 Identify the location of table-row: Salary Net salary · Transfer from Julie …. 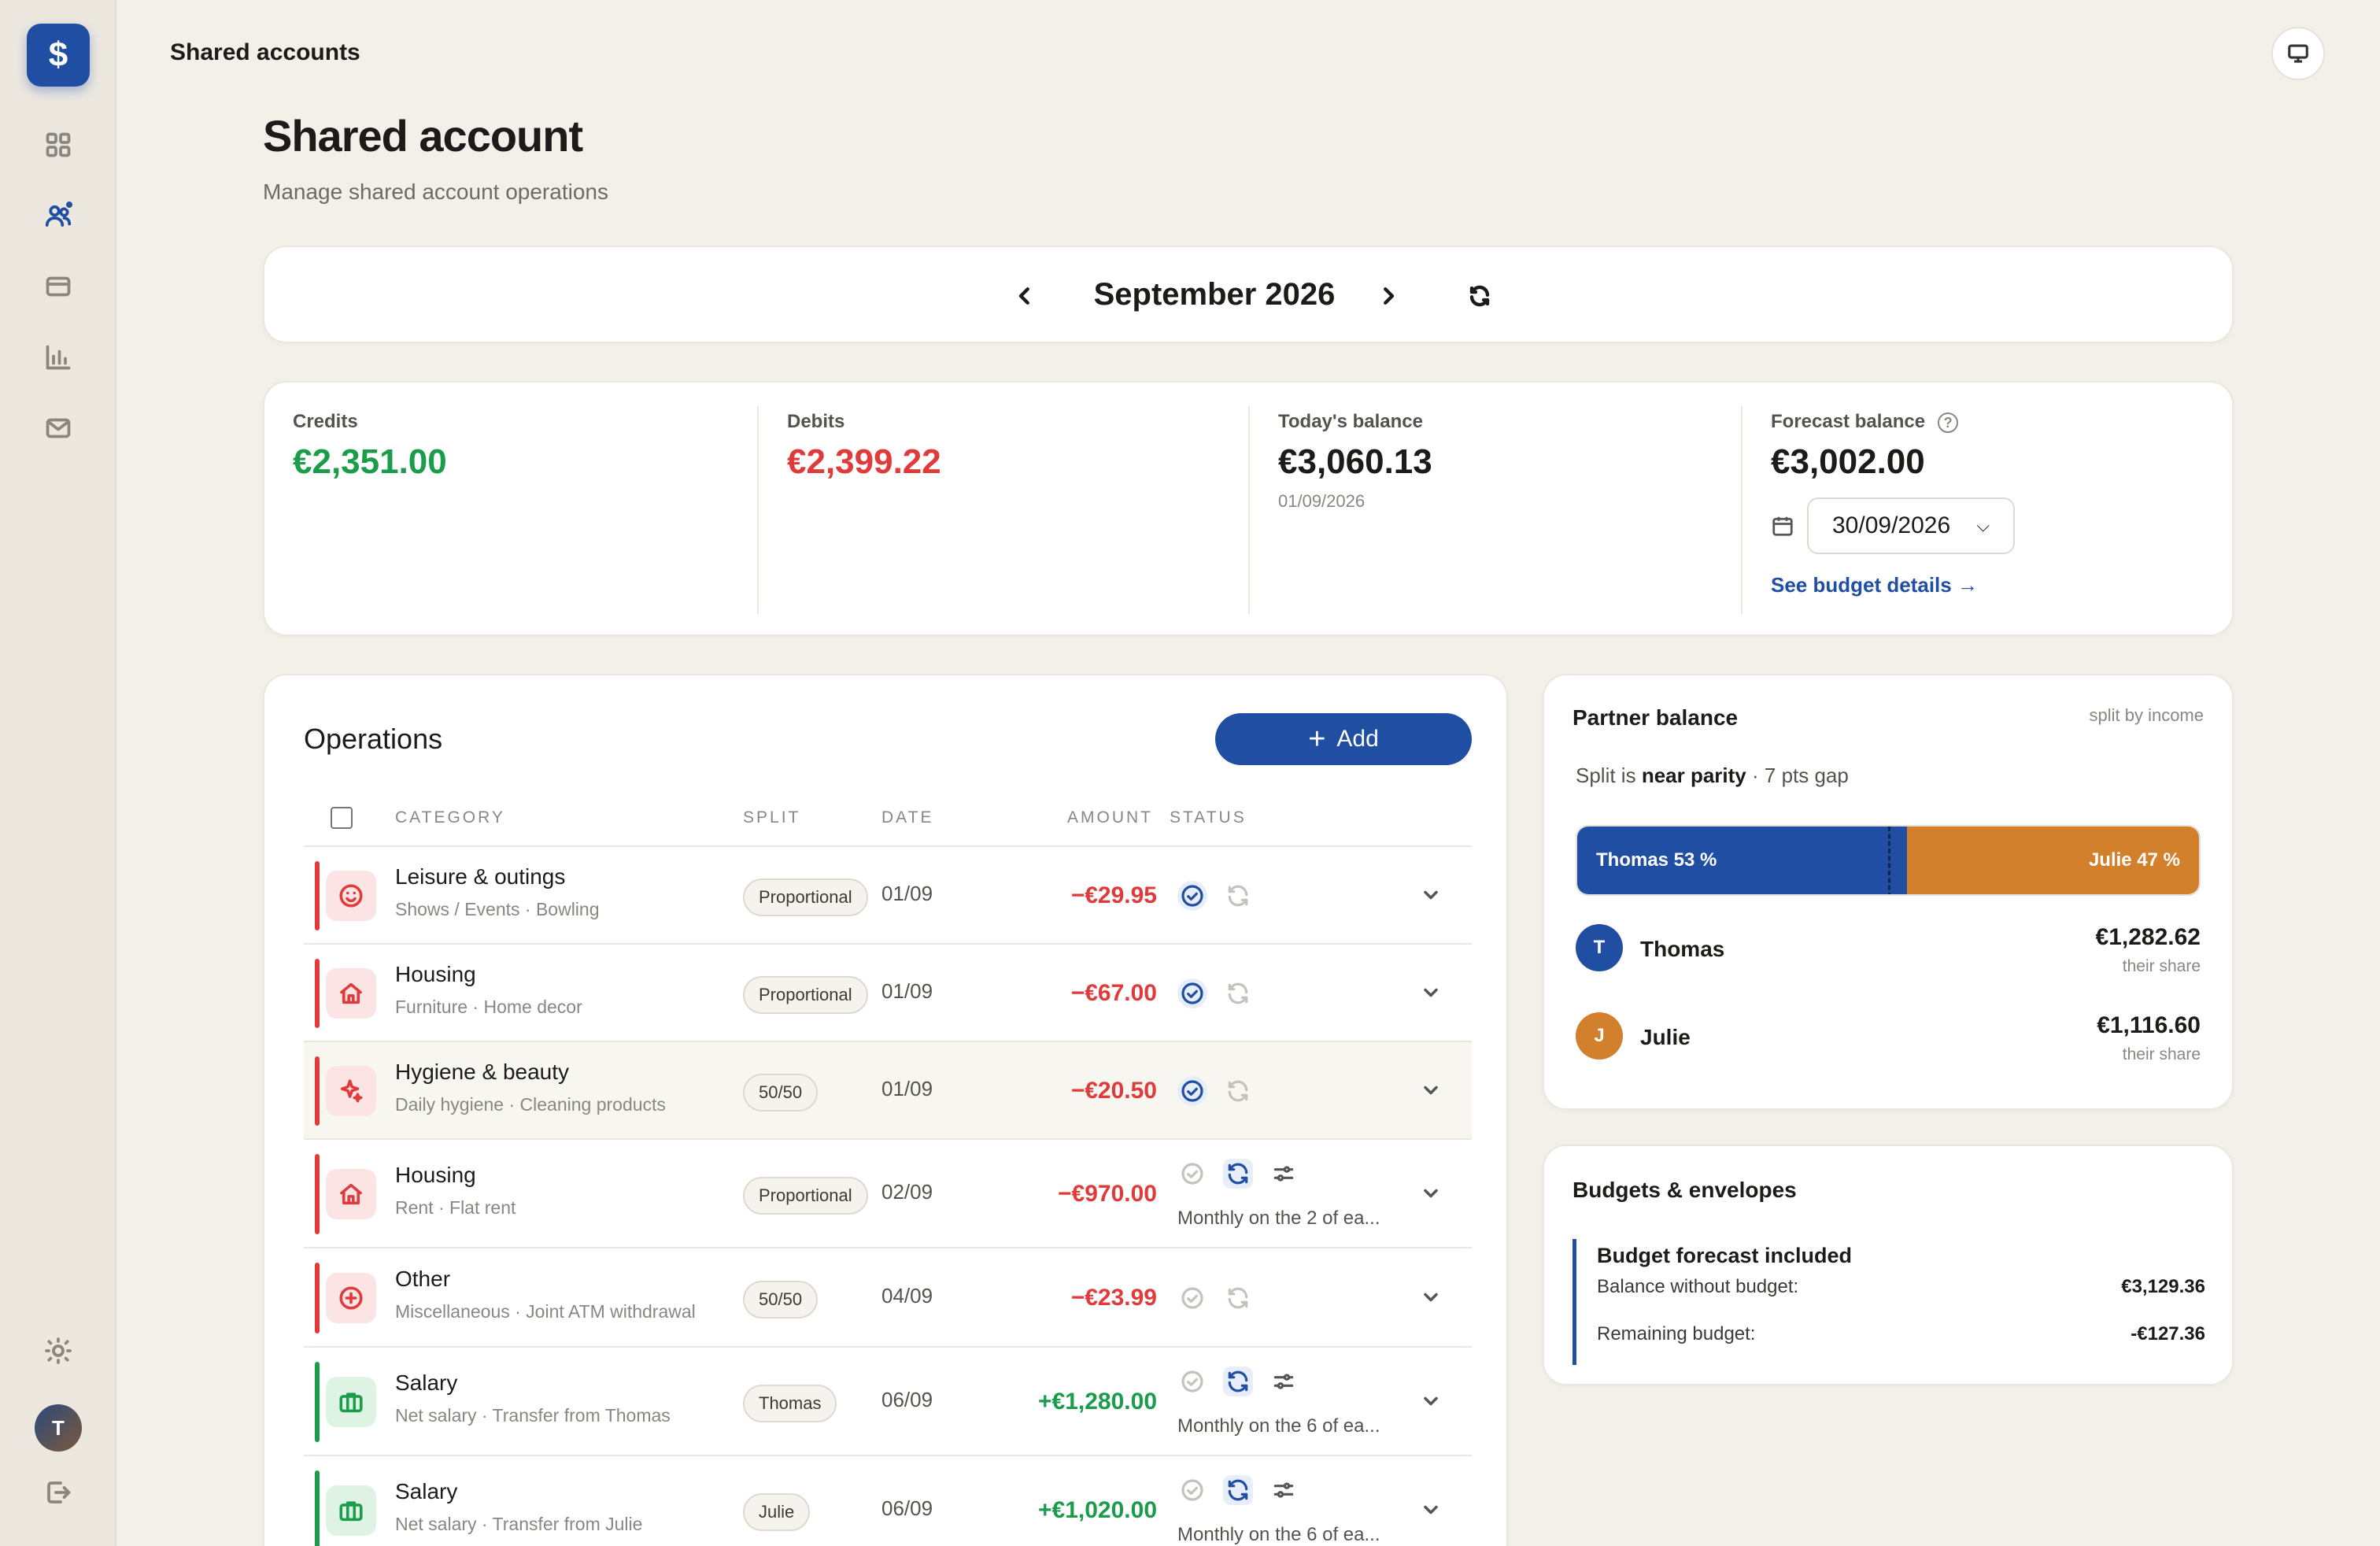
(888, 1501).